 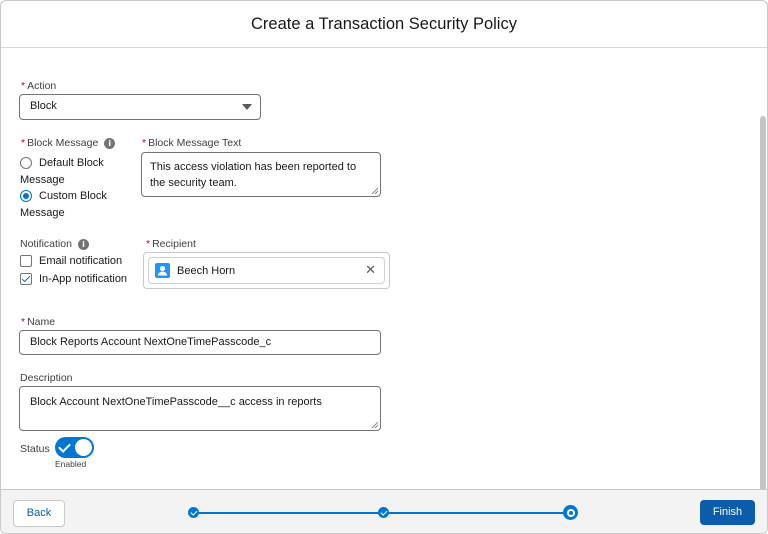 I want to click on status-toggle-label: Enabled, so click(x=71, y=464).